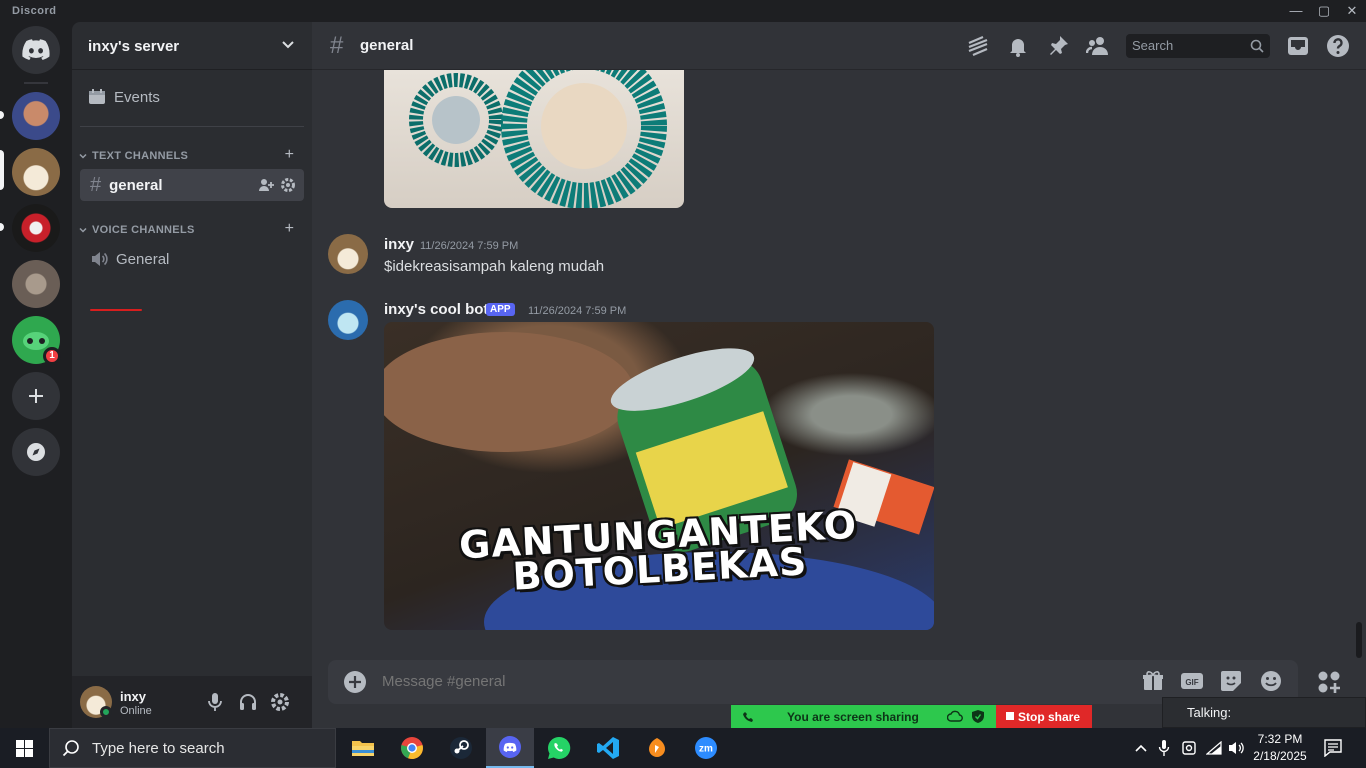 The width and height of the screenshot is (1366, 768). Describe the element at coordinates (1153, 681) in the screenshot. I see `gift-icon` at that location.